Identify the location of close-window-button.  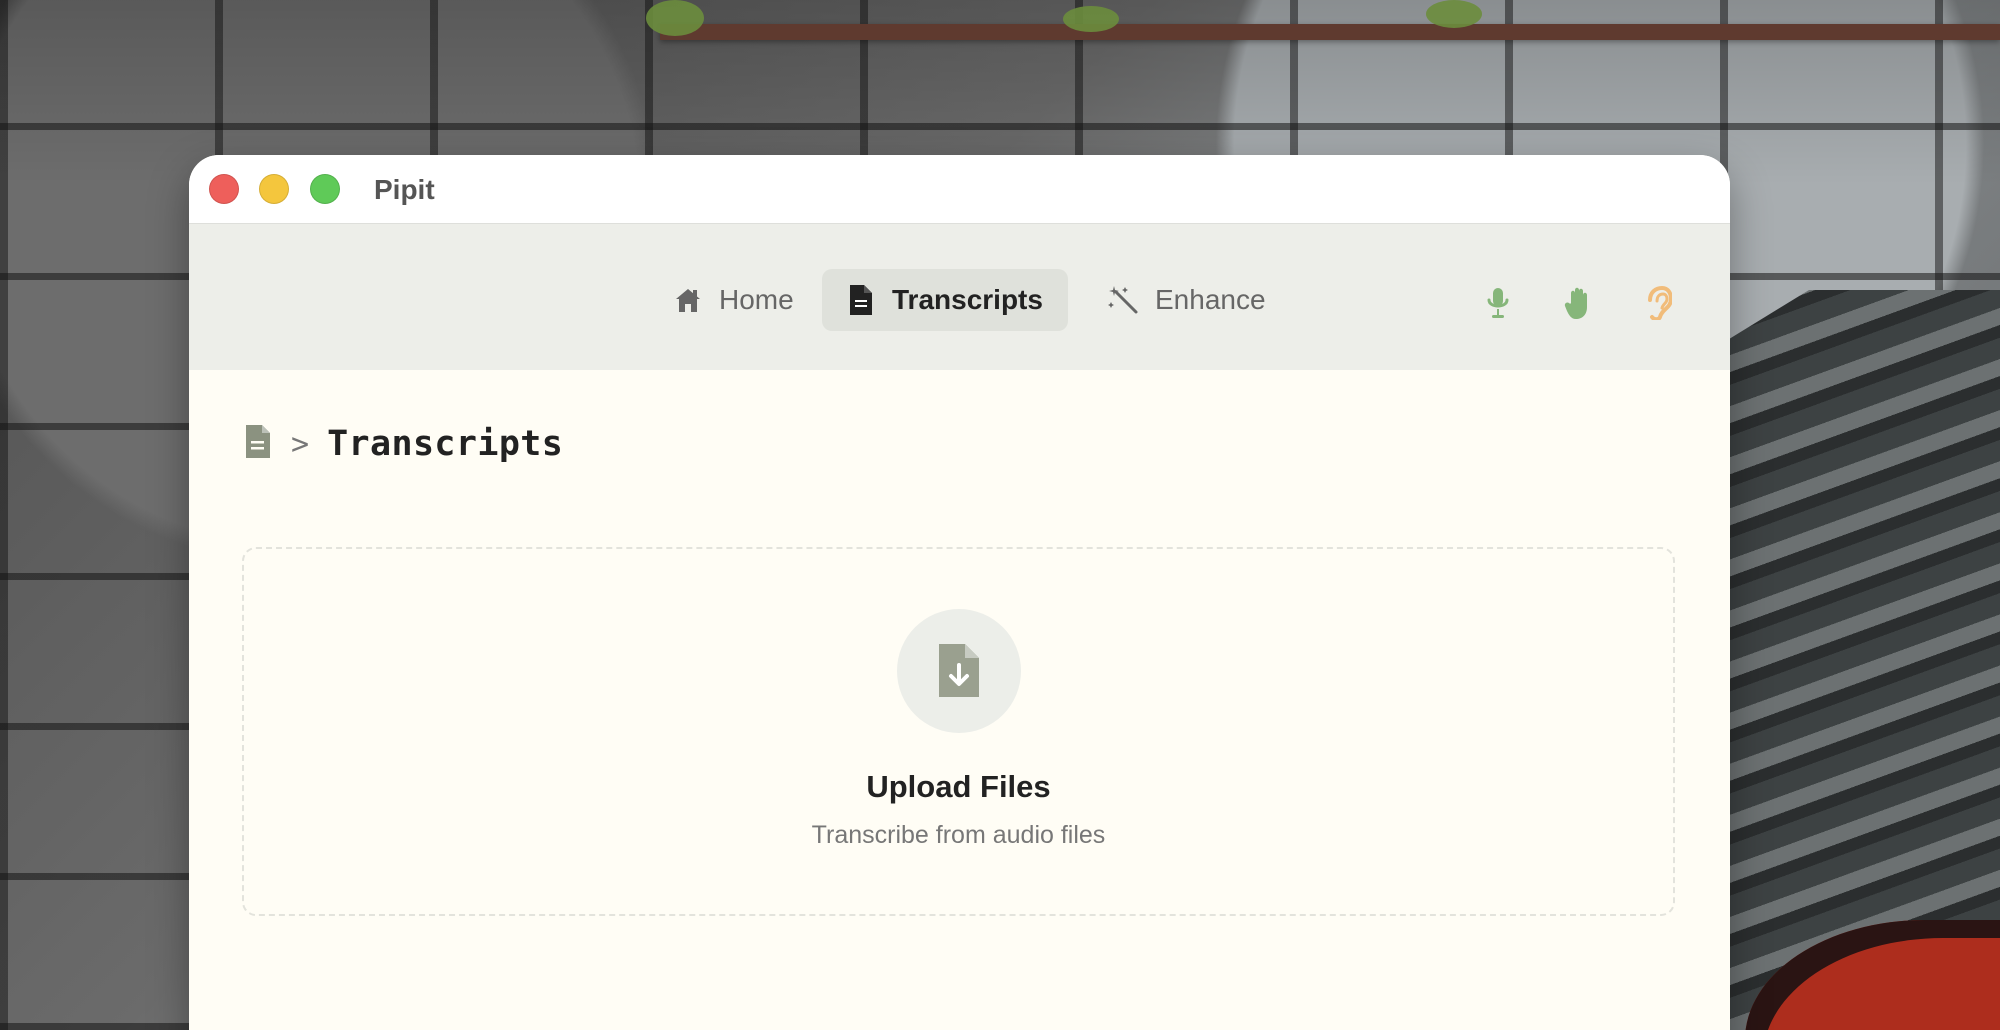
(224, 189).